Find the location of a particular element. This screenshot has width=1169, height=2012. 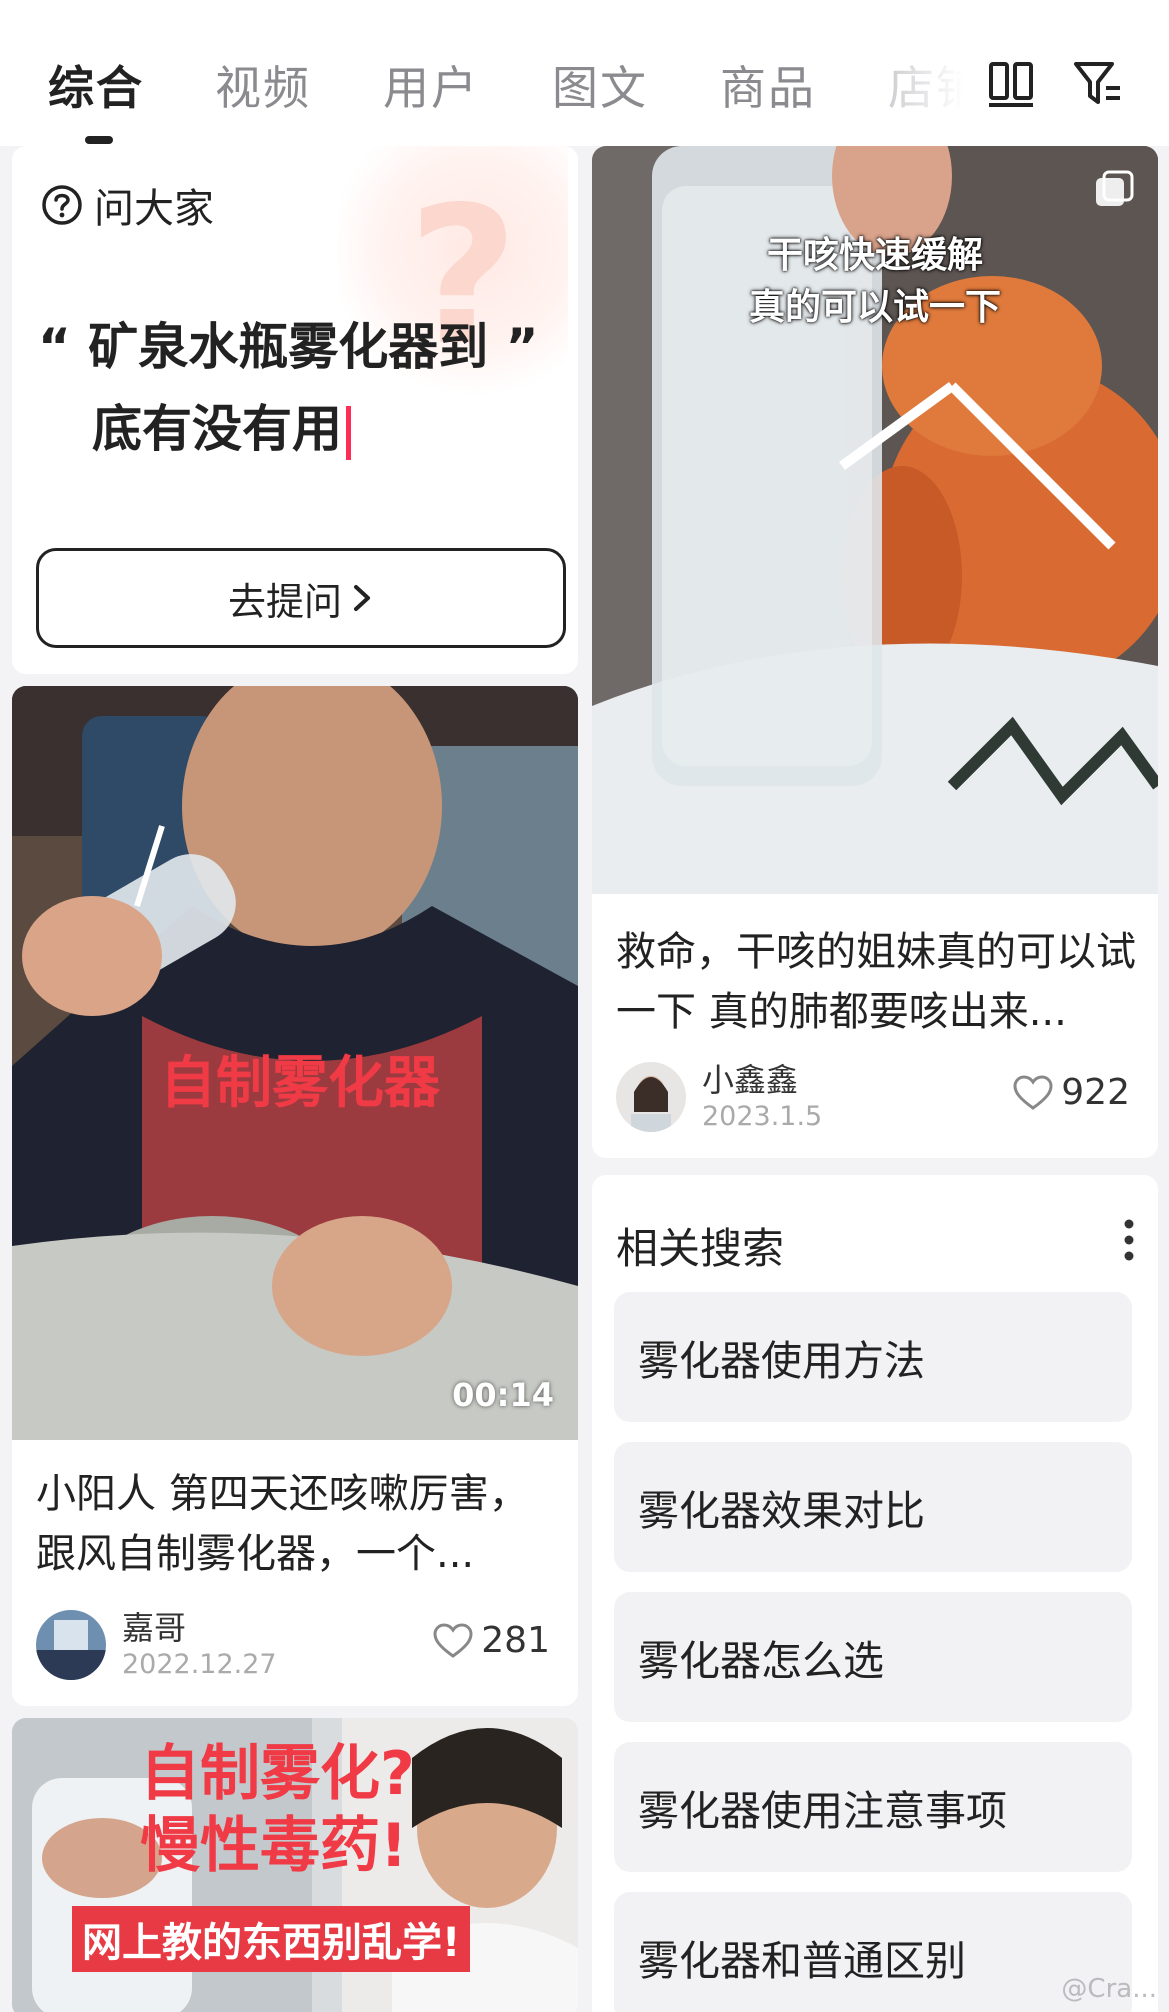

ask-title-line2: 底有没有用 is located at coordinates (217, 429).